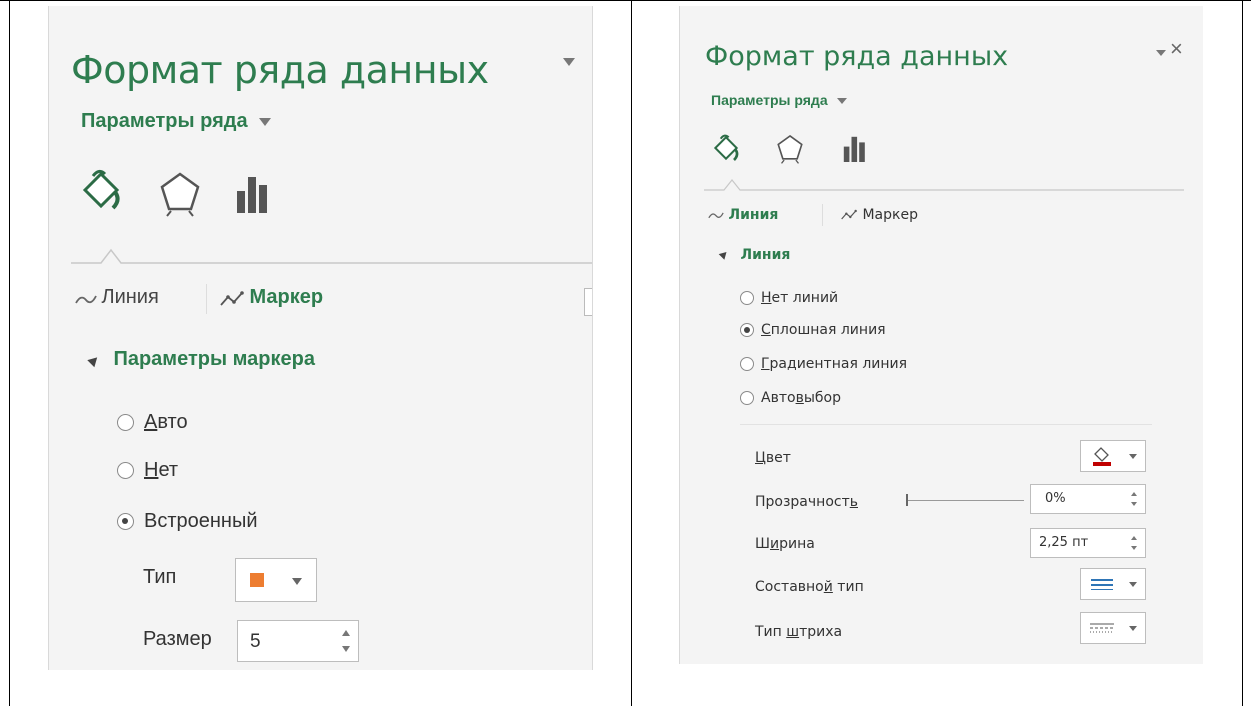 The image size is (1251, 706). What do you see at coordinates (765, 255) in the screenshot?
I see `line-section-label: Линия` at bounding box center [765, 255].